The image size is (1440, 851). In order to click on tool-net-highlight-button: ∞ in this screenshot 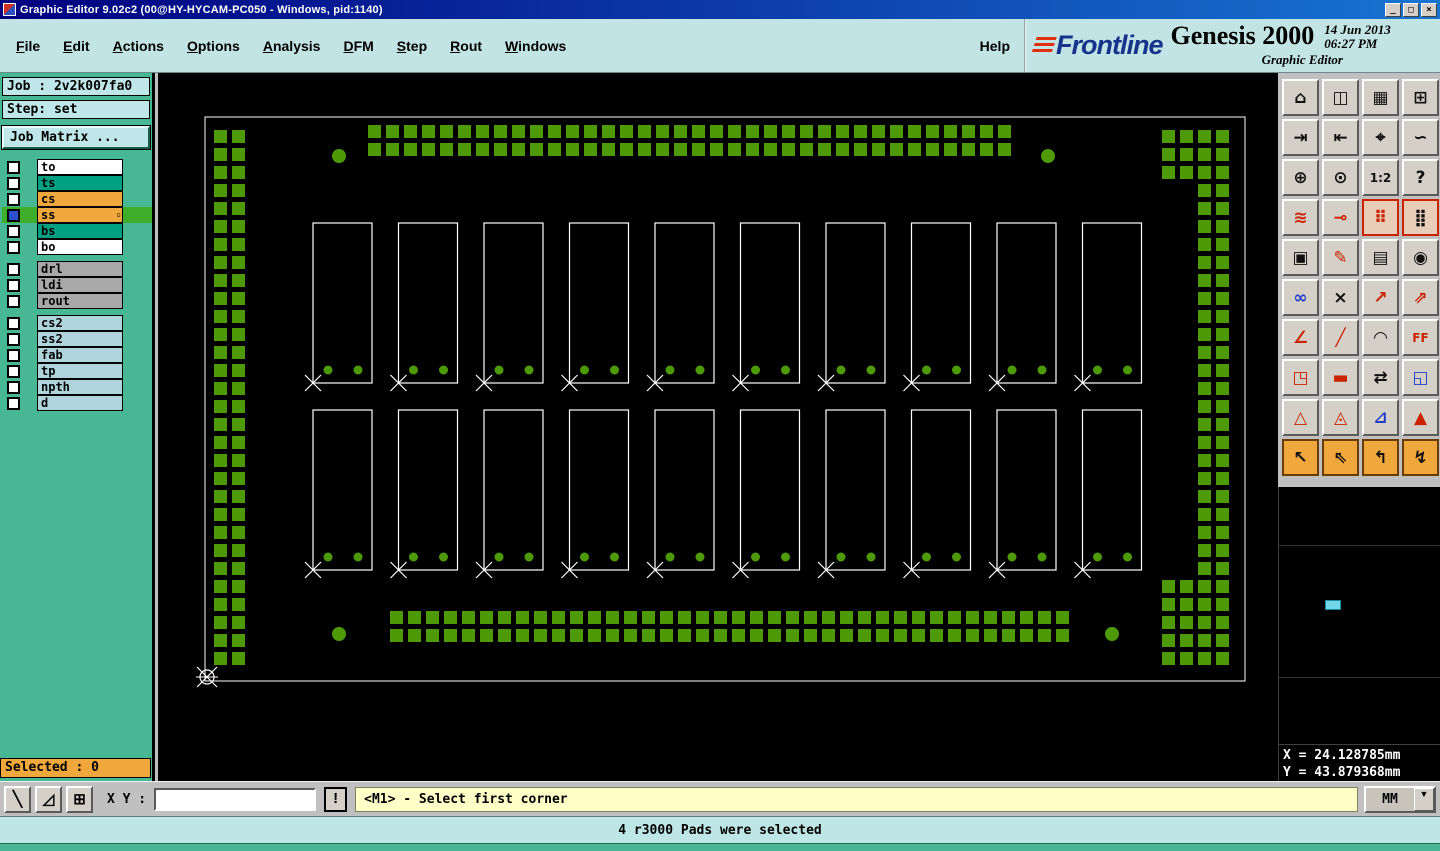, I will do `click(1300, 297)`.